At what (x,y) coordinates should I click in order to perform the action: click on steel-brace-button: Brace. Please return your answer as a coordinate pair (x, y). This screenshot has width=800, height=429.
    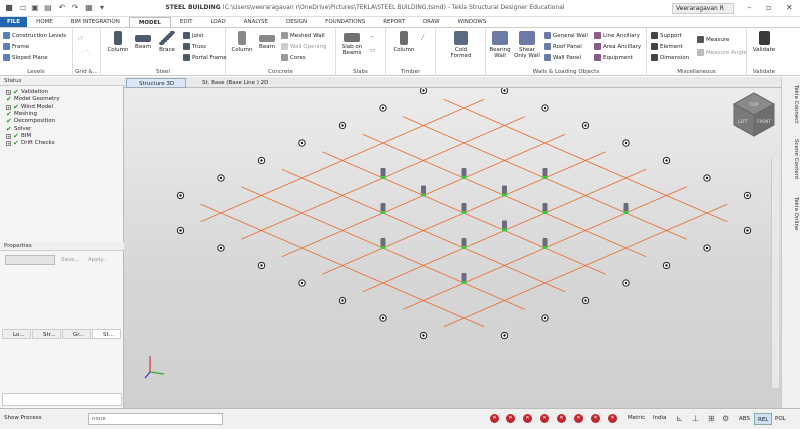
    Looking at the image, I should click on (167, 42).